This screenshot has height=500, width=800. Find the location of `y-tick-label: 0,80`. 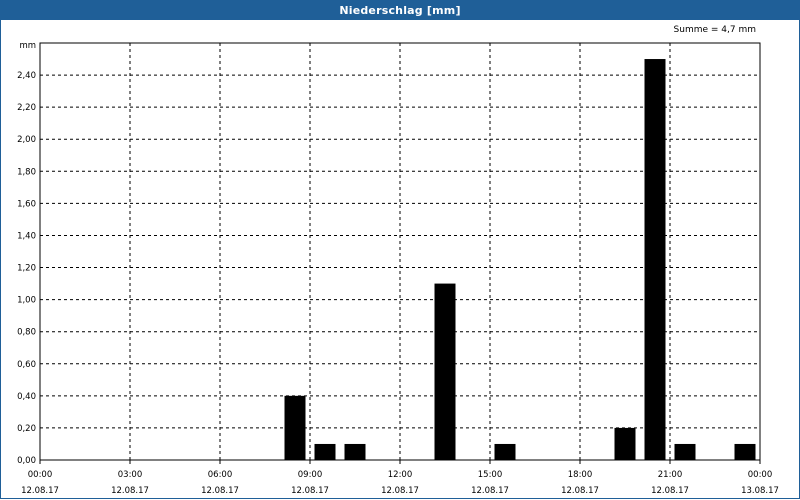

y-tick-label: 0,80 is located at coordinates (26, 333).